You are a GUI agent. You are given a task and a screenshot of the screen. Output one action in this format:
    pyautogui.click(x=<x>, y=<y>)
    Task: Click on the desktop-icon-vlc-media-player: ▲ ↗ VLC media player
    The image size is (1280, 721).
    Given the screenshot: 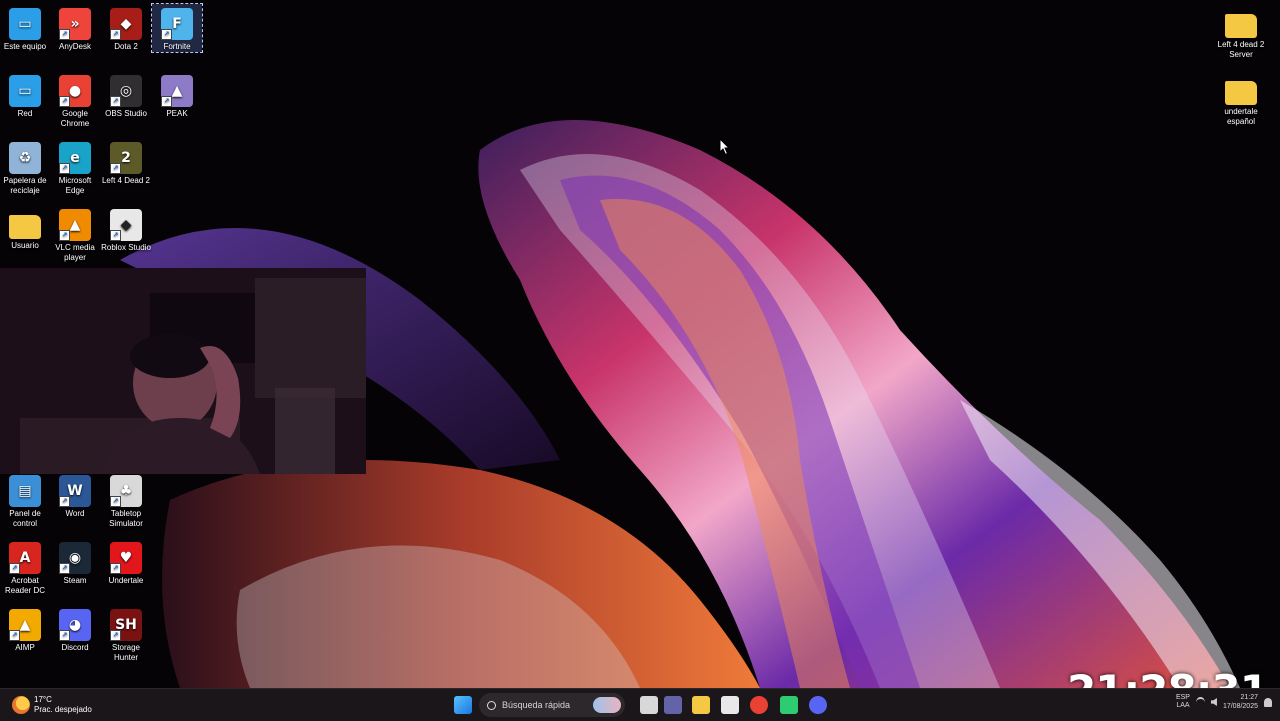 What is the action you would take?
    pyautogui.click(x=75, y=234)
    